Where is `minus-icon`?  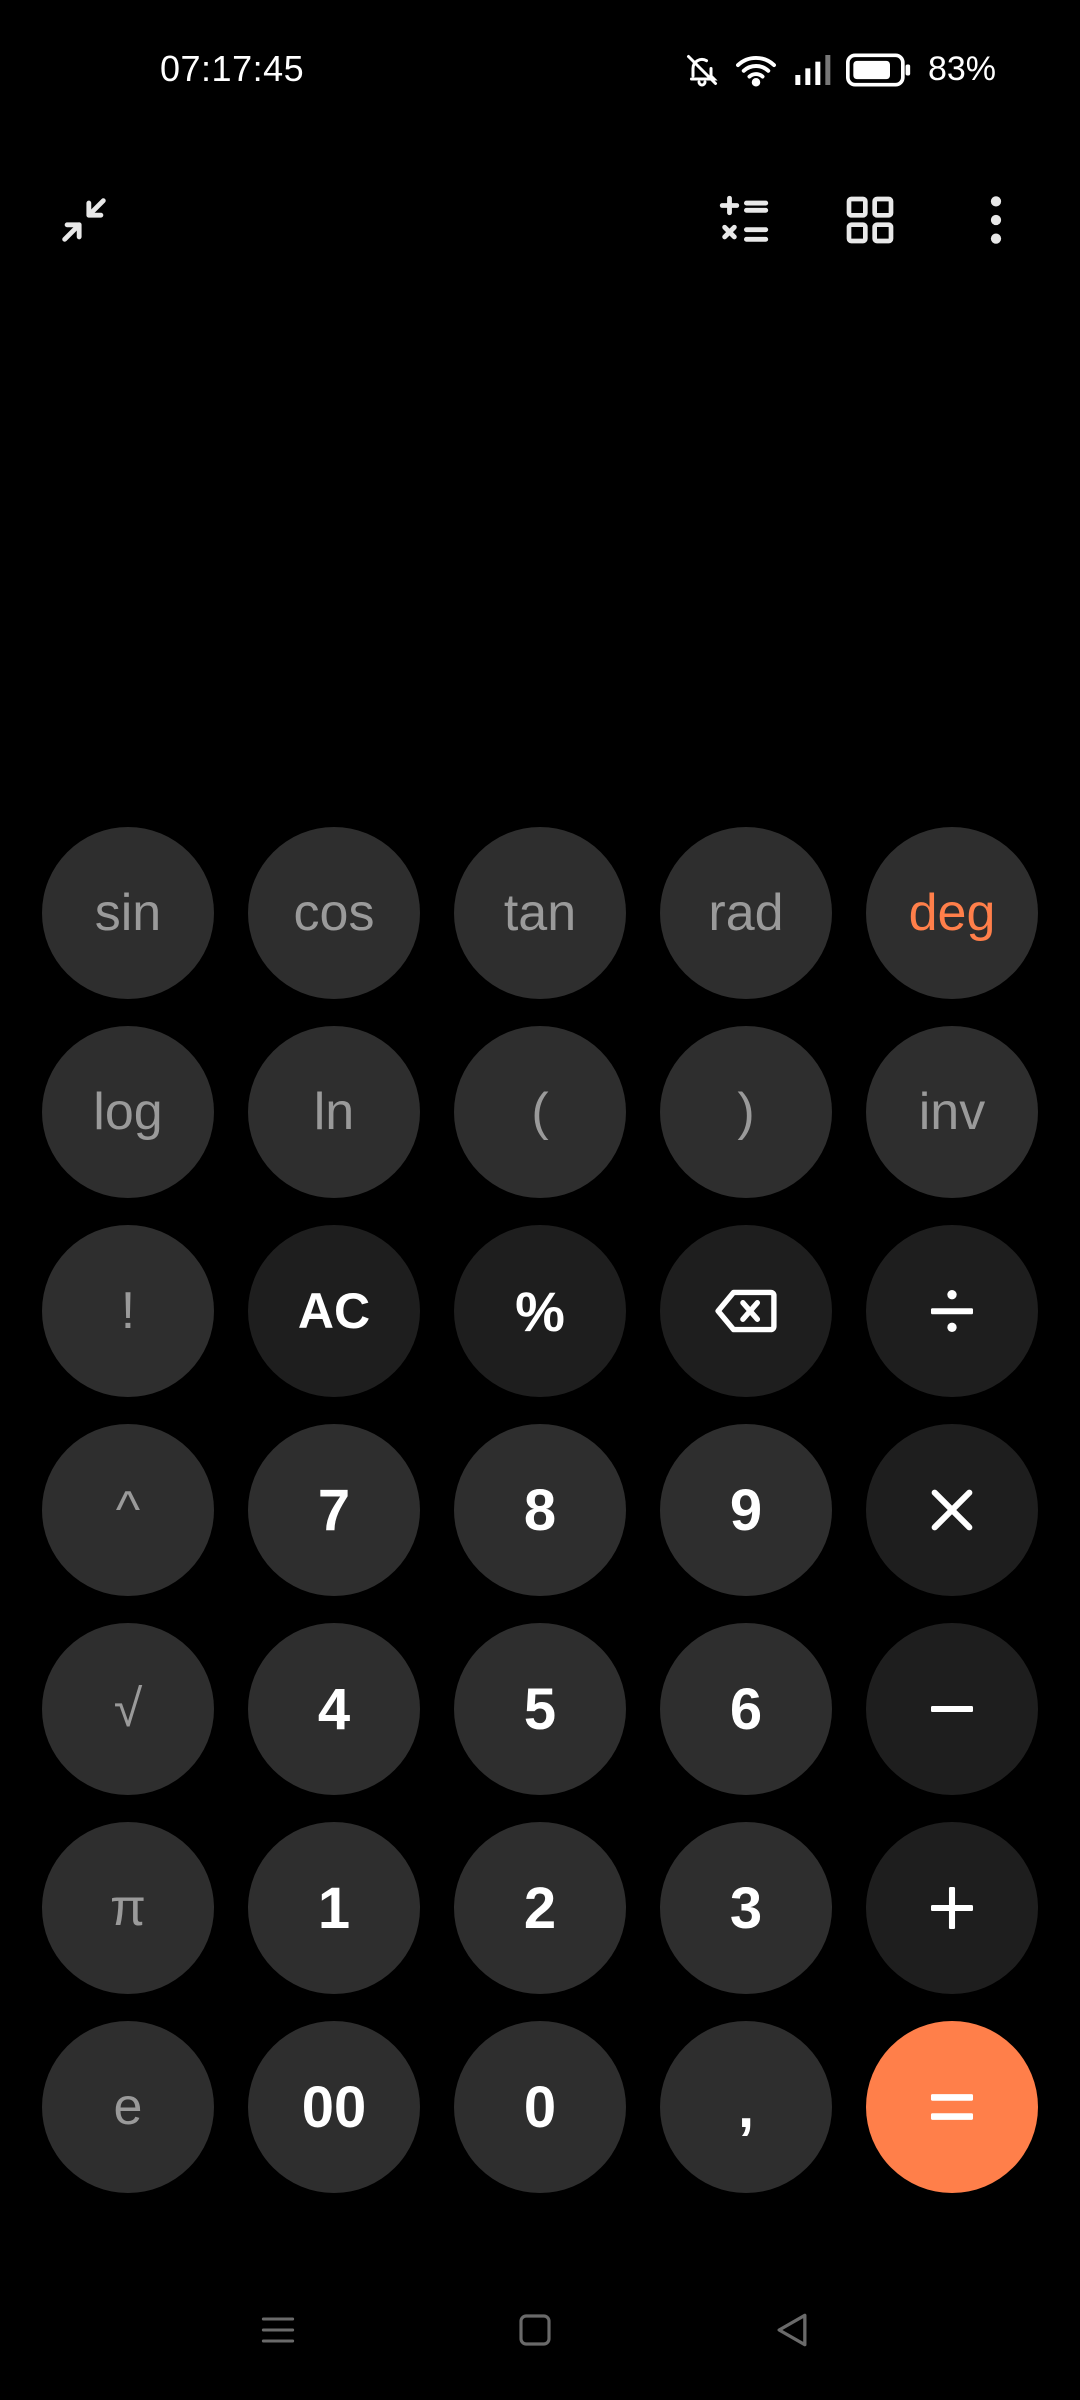
minus-icon is located at coordinates (952, 1709).